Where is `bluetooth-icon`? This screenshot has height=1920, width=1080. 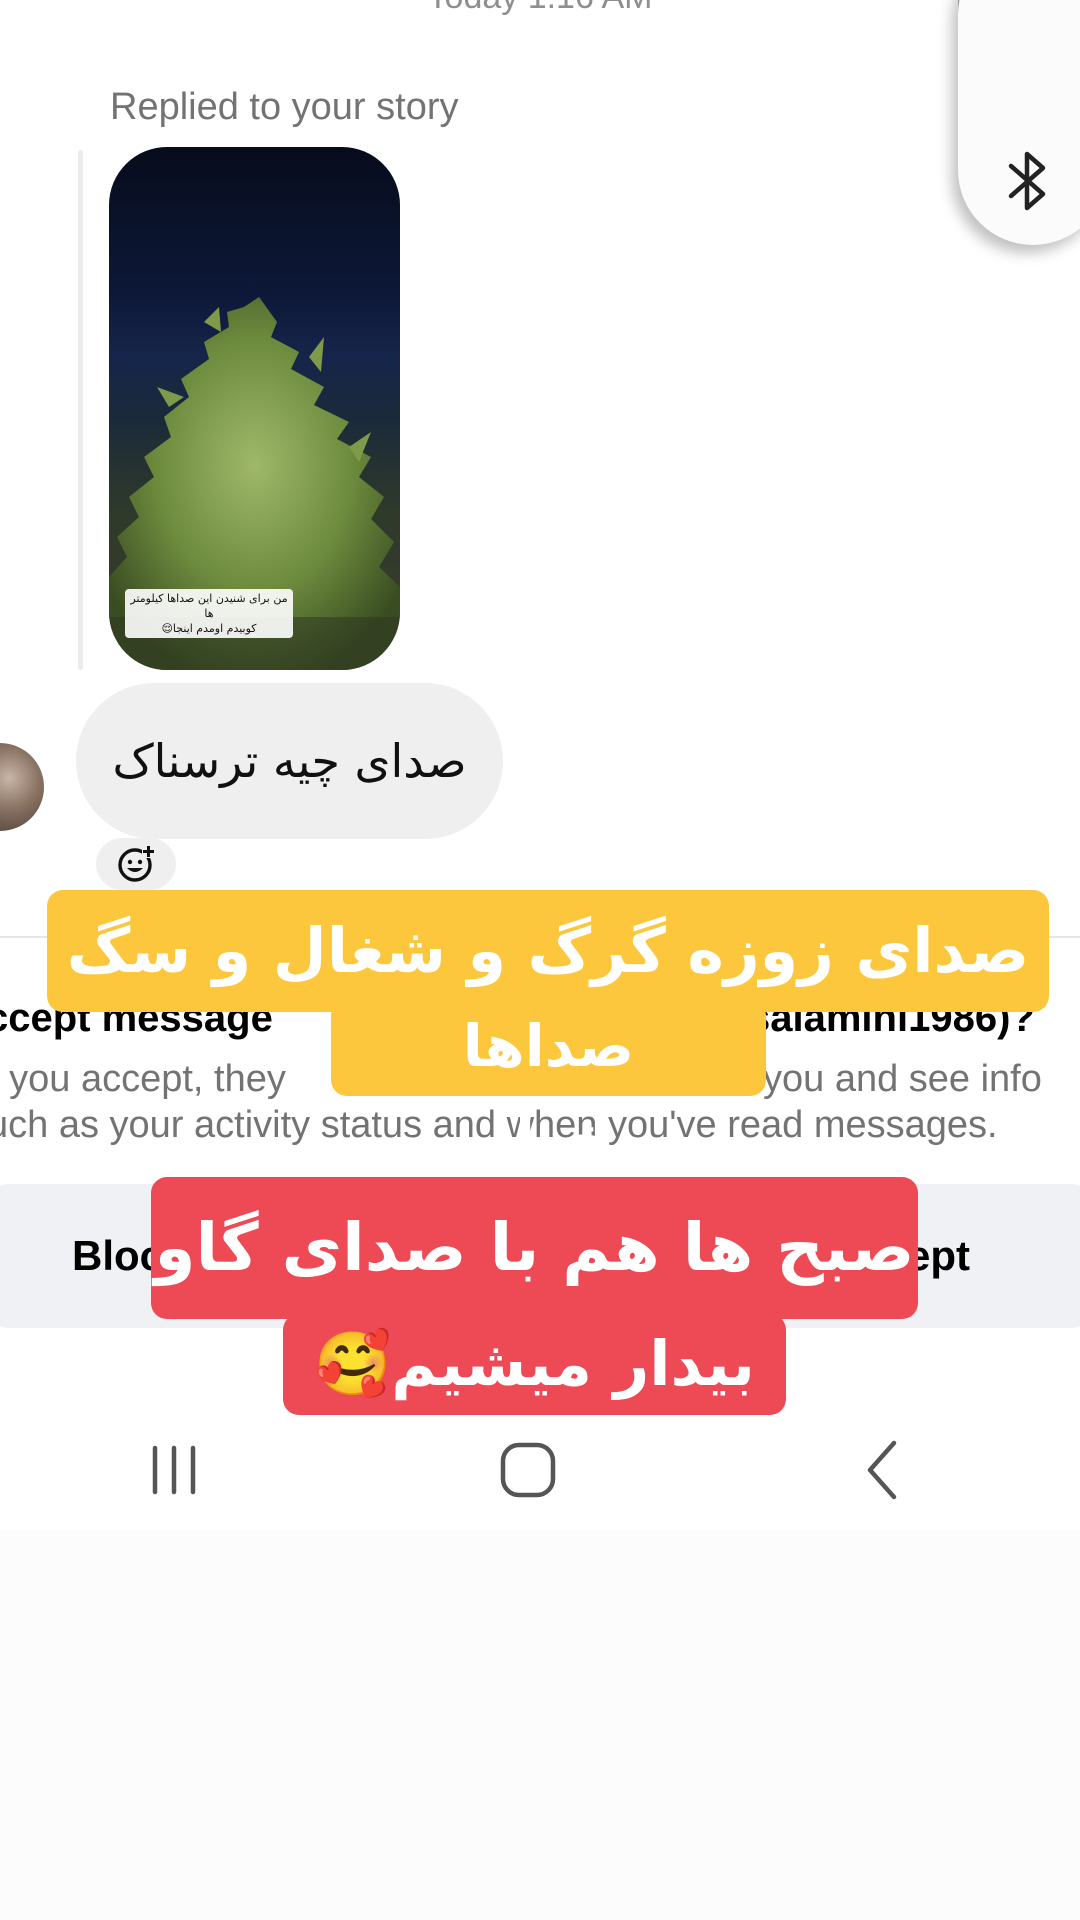
bluetooth-icon is located at coordinates (1027, 183).